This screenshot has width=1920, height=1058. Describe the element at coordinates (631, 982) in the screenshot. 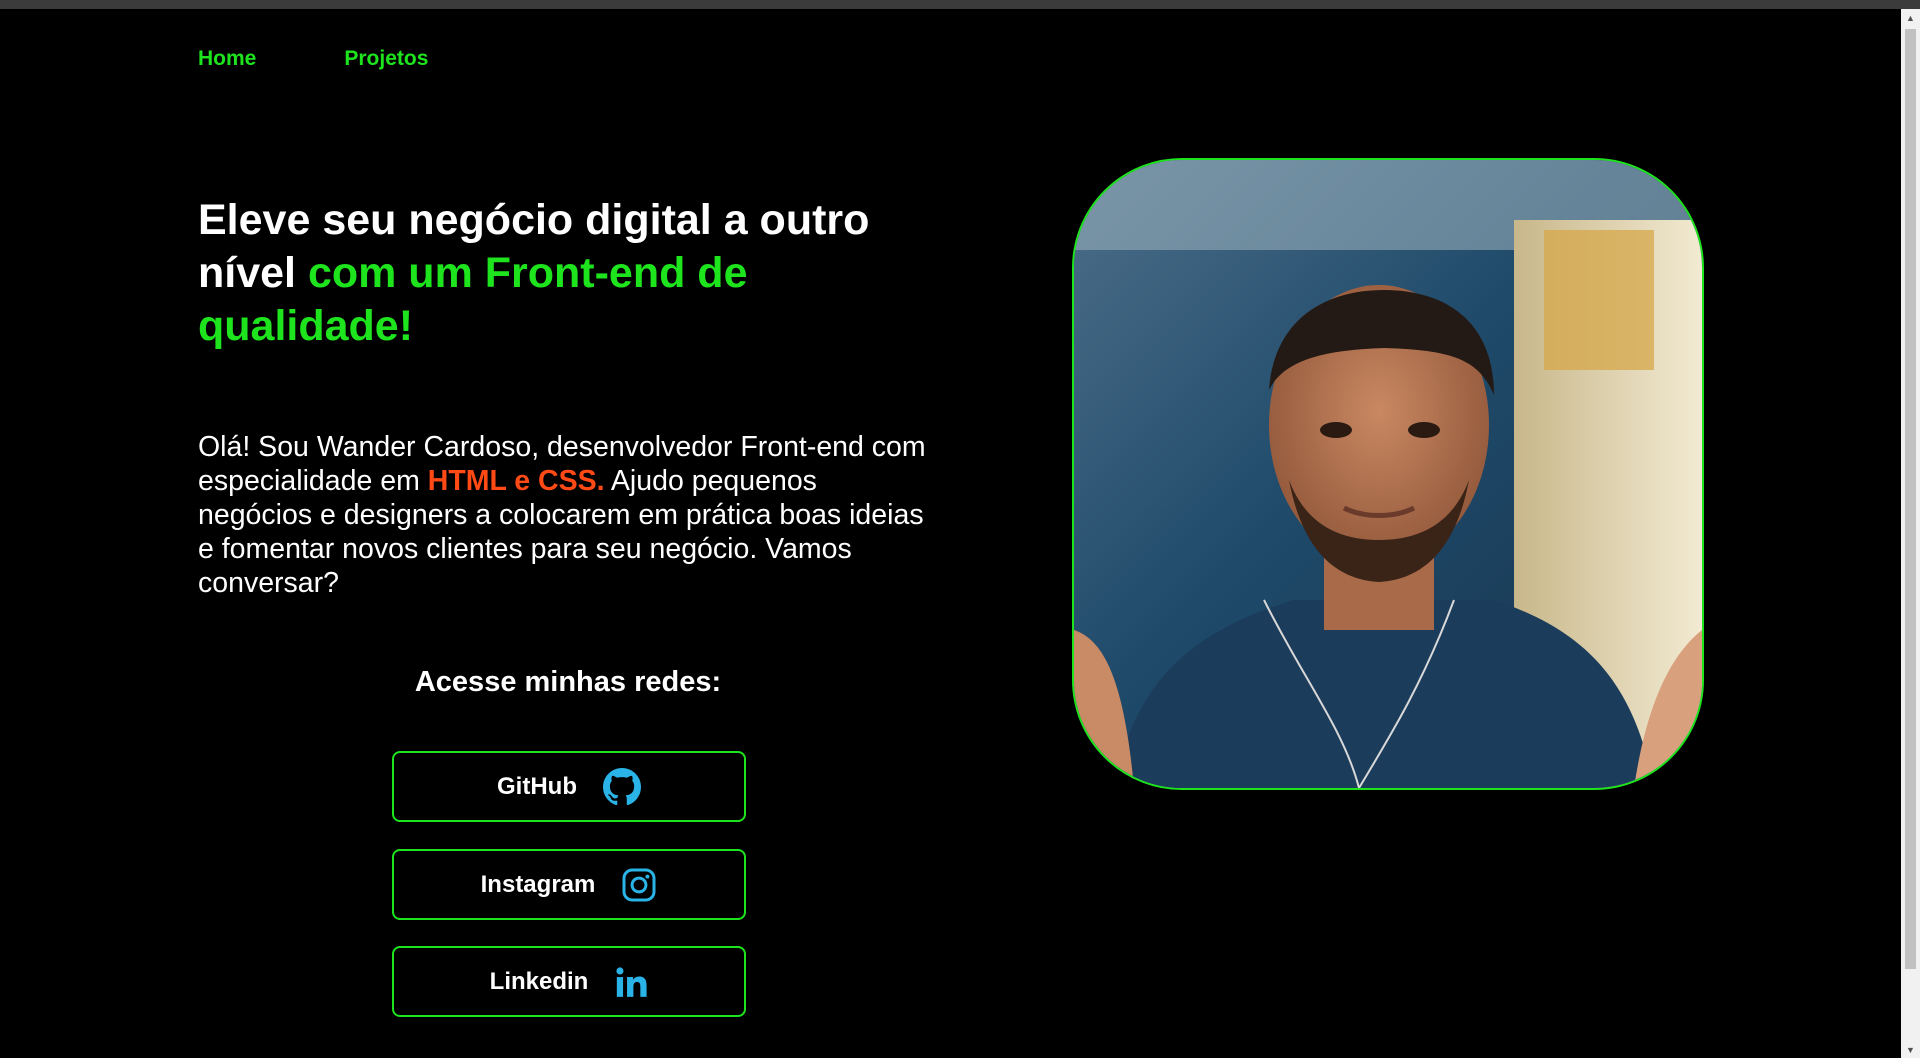

I see `linkedin-icon` at that location.